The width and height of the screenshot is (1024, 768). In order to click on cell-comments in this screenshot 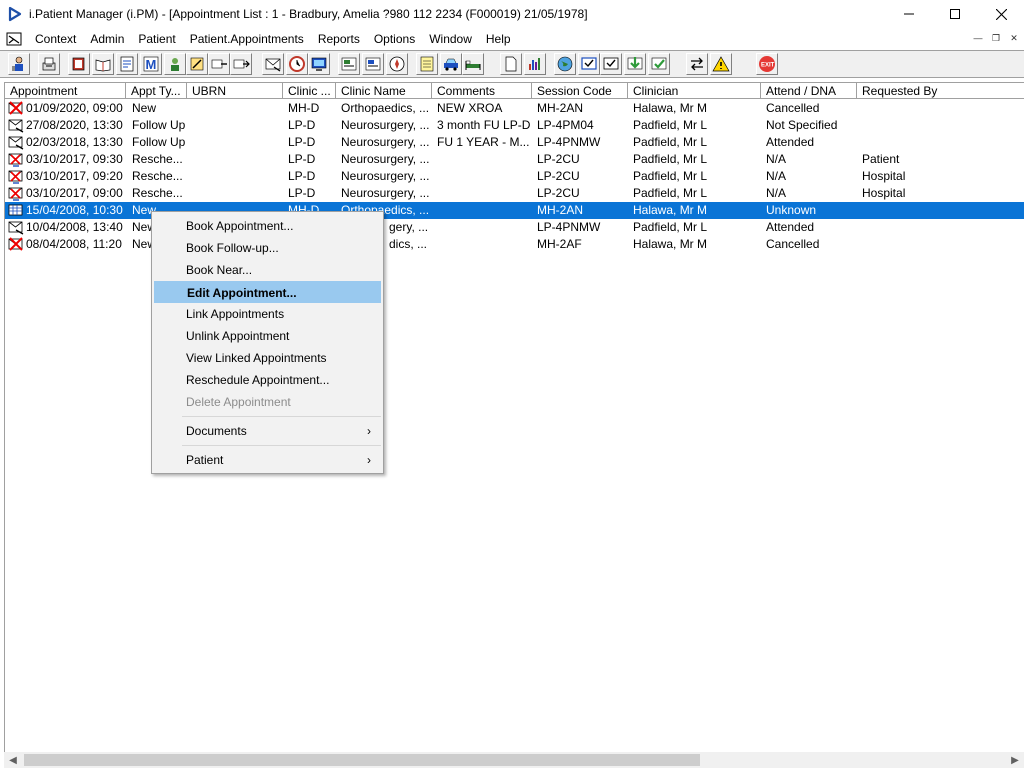, I will do `click(484, 244)`.